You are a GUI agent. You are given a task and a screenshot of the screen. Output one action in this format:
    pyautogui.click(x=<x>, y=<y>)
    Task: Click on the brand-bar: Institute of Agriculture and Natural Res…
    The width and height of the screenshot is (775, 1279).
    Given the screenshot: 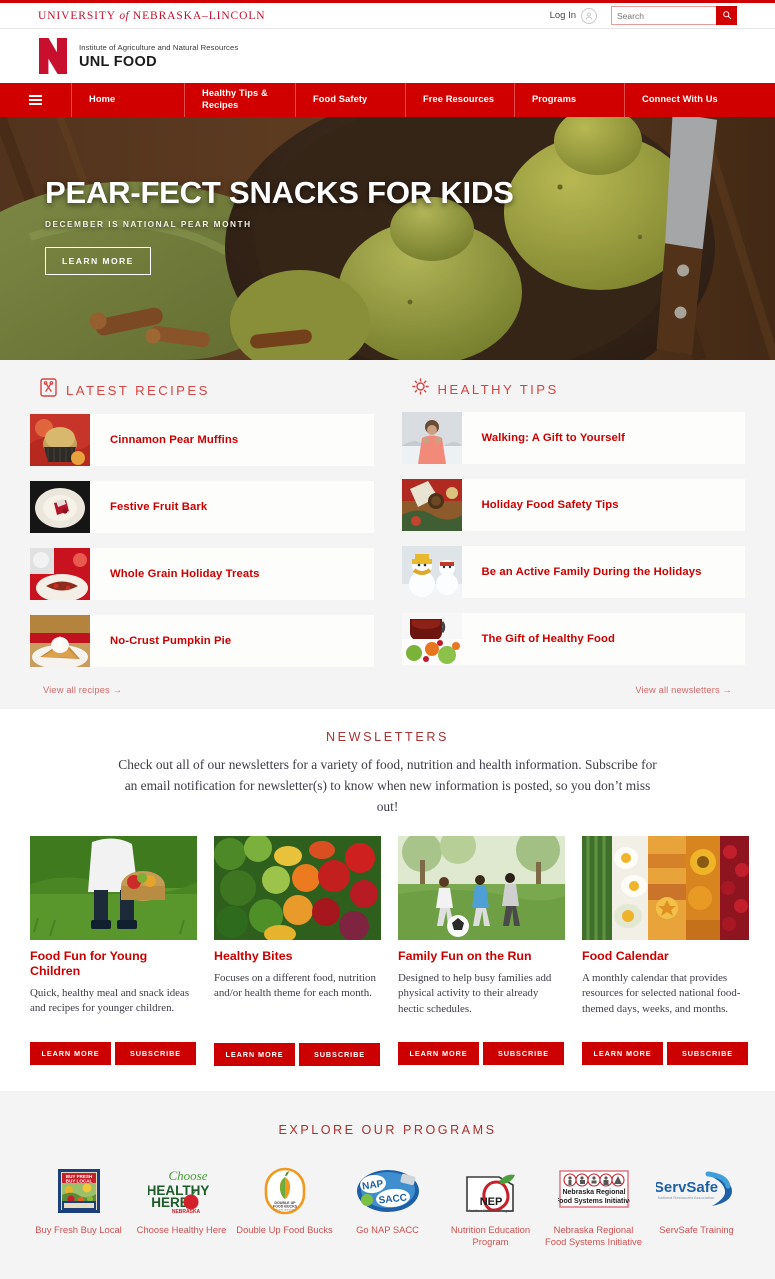 What is the action you would take?
    pyautogui.click(x=387, y=56)
    